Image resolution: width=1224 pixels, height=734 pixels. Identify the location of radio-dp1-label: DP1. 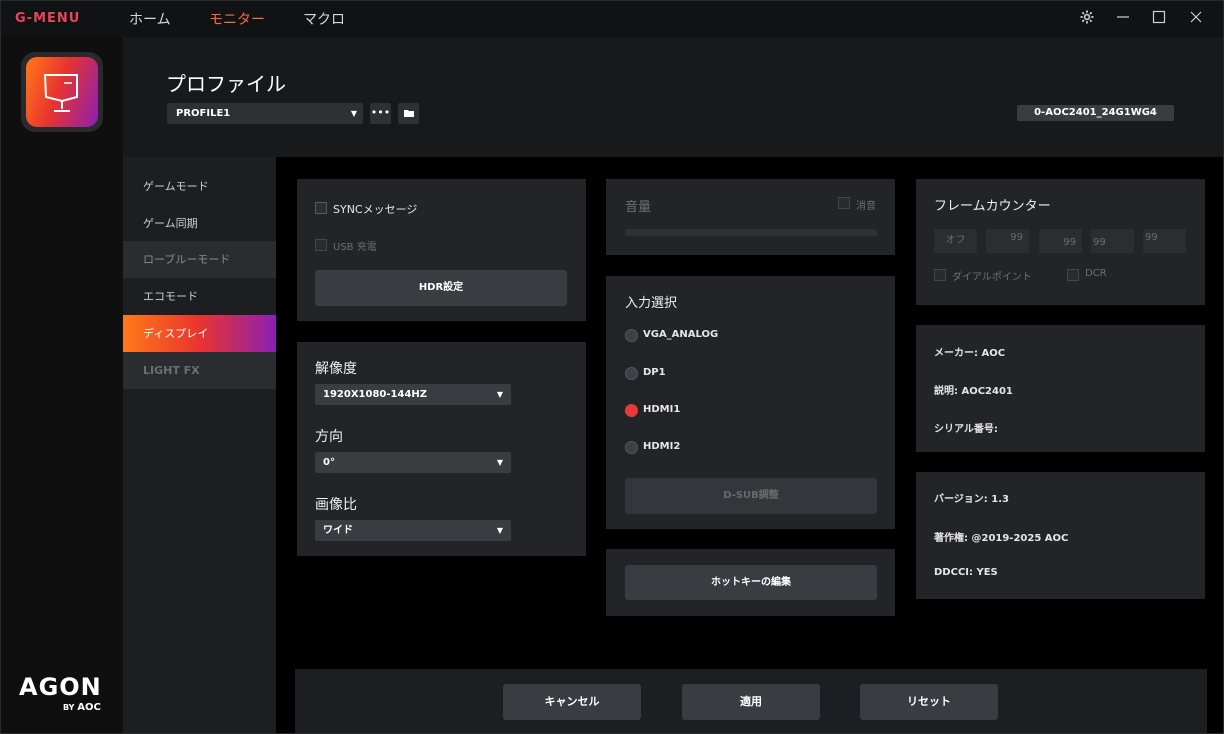
(654, 372).